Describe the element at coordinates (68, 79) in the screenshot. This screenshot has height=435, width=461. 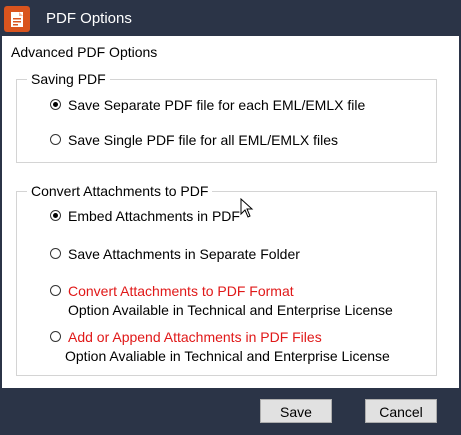
I see `saving-pdf-legend: Saving PDF` at that location.